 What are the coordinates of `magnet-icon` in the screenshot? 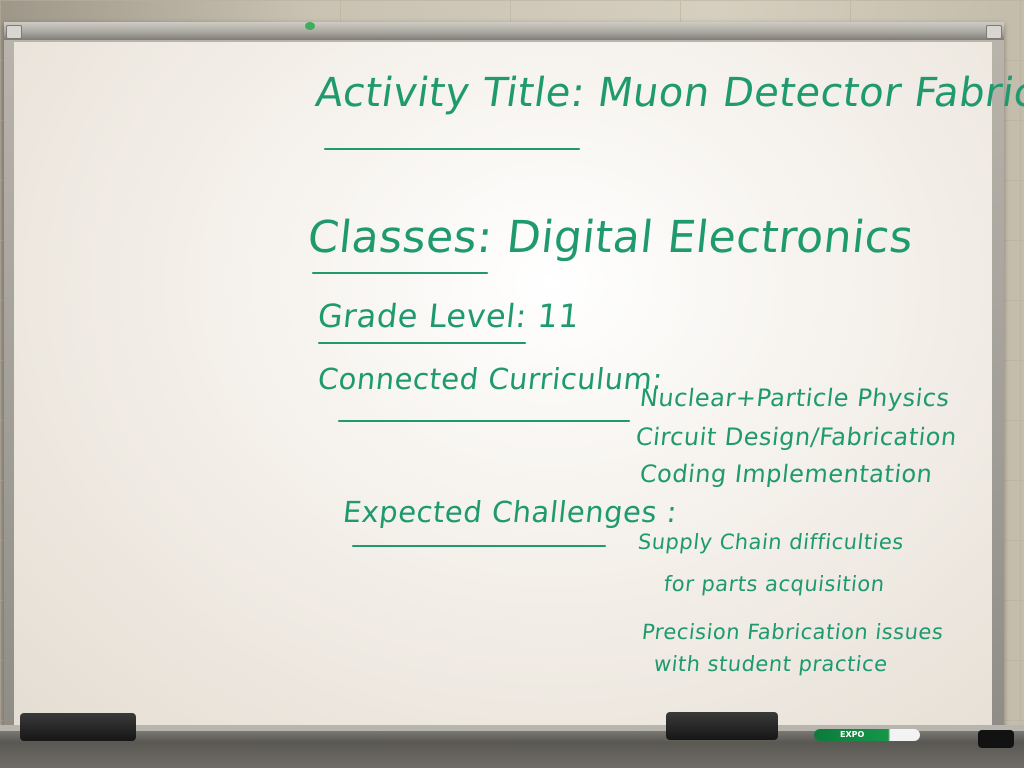 It's located at (310, 26).